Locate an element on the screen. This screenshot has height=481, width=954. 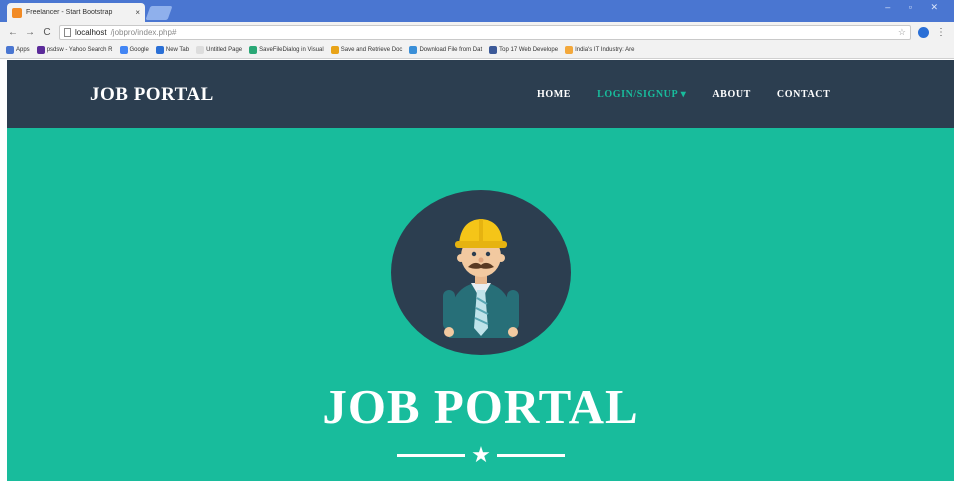
bookmark-label: Google is located at coordinates (139, 50).